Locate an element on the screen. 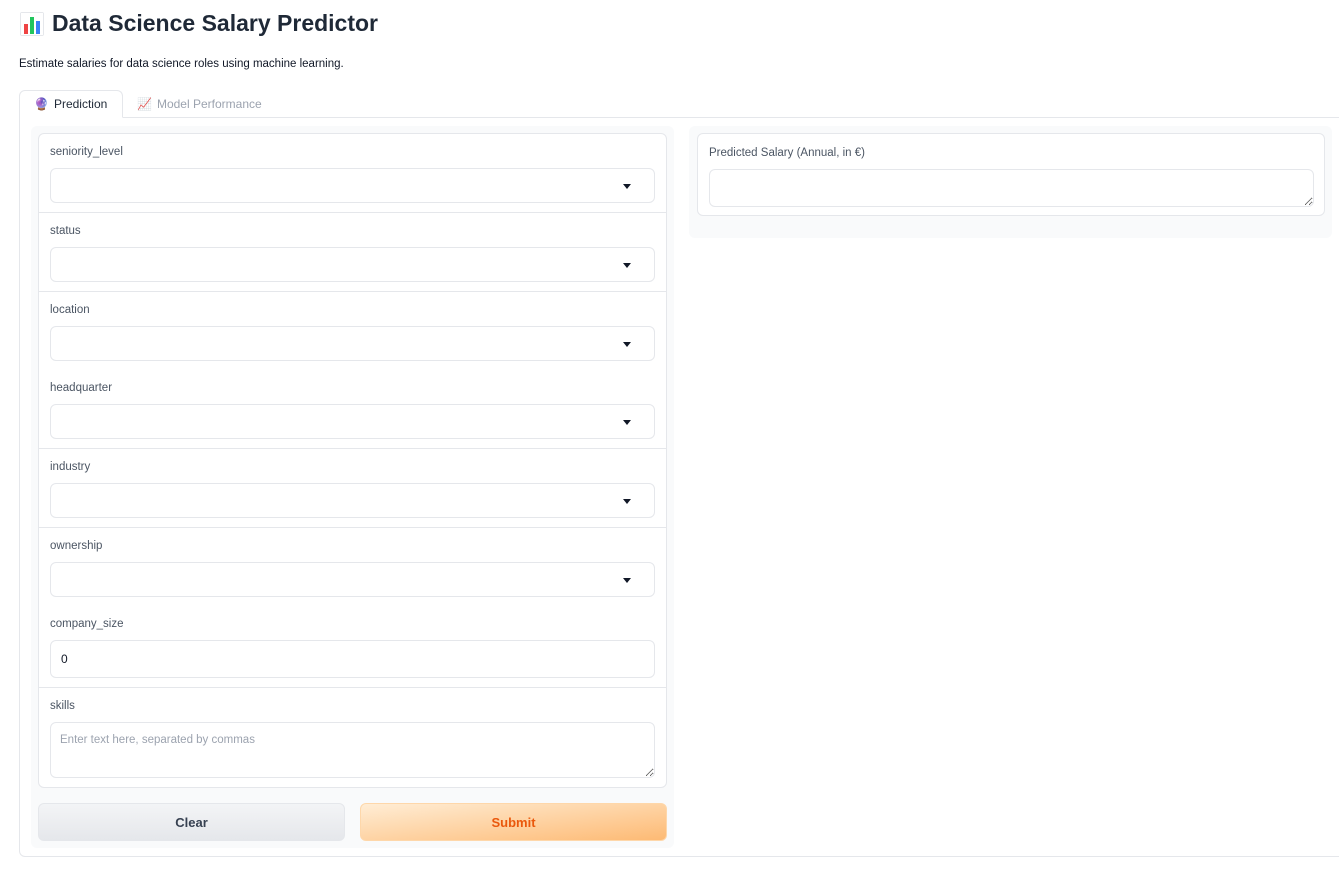 The height and width of the screenshot is (875, 1339). bar-chart-icon is located at coordinates (32, 23).